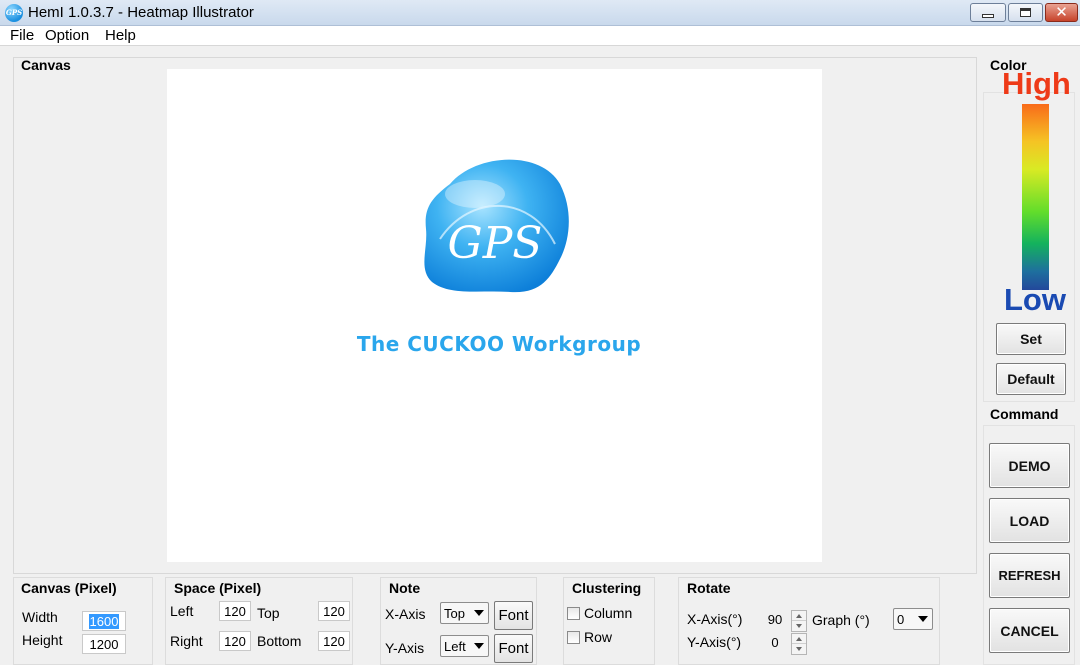  I want to click on rotate-y-axis-value: 0, so click(775, 642).